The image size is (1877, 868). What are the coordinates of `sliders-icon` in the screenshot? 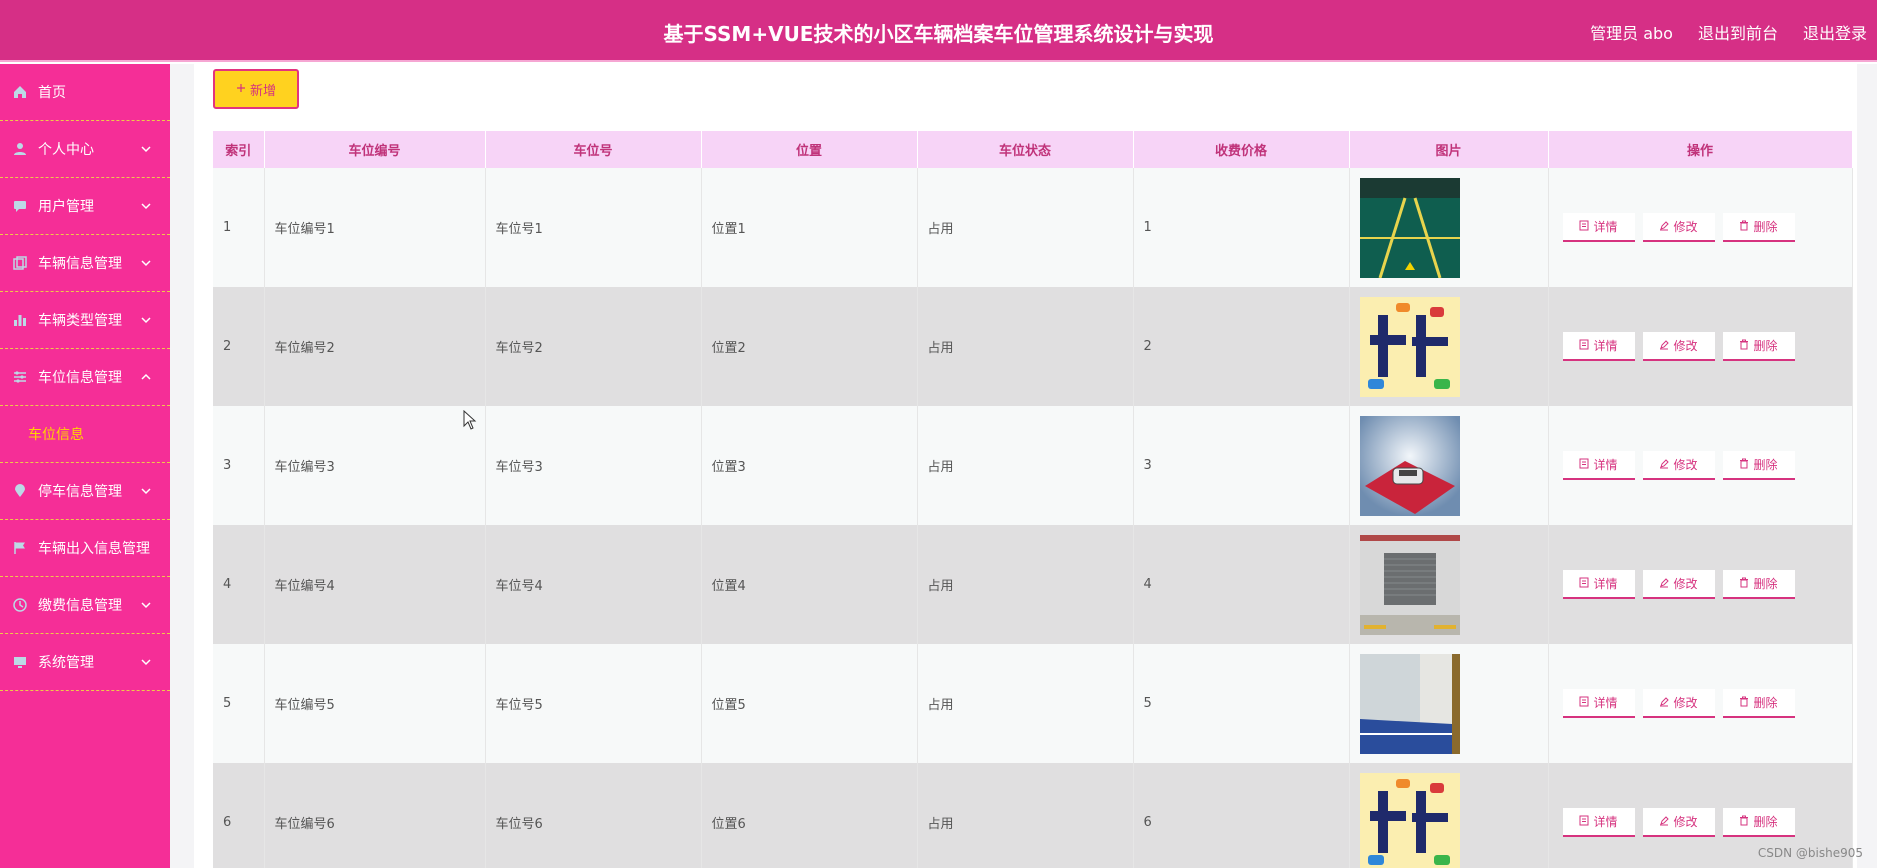 It's located at (20, 377).